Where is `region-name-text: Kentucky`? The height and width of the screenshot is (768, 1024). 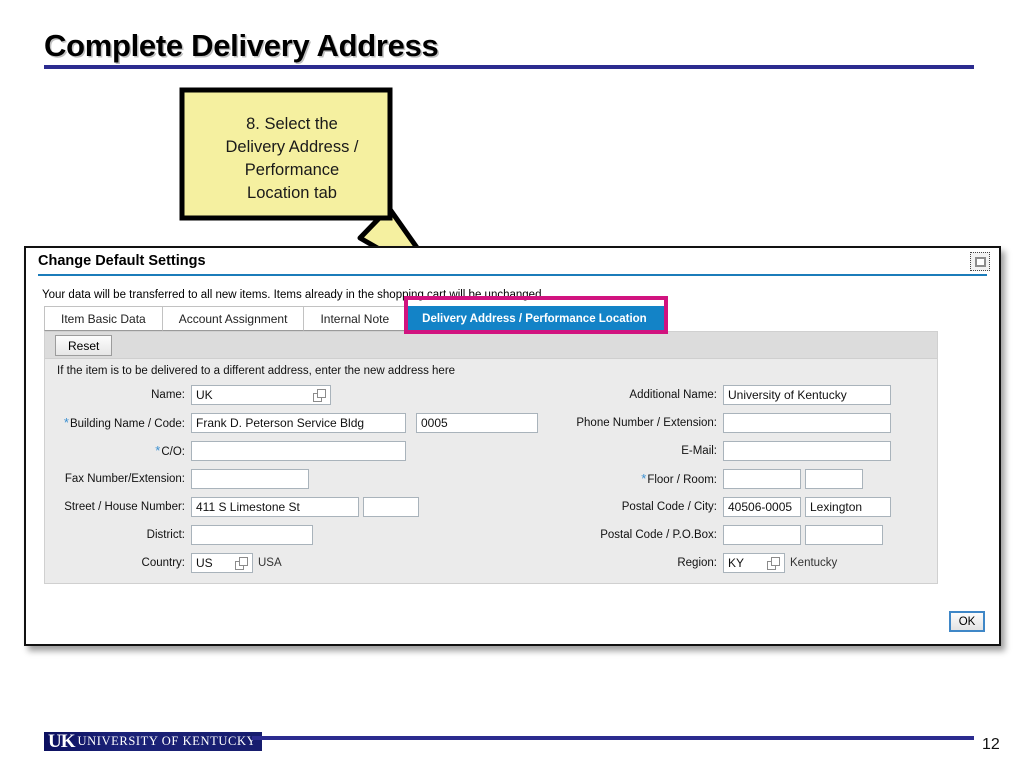
region-name-text: Kentucky is located at coordinates (814, 562).